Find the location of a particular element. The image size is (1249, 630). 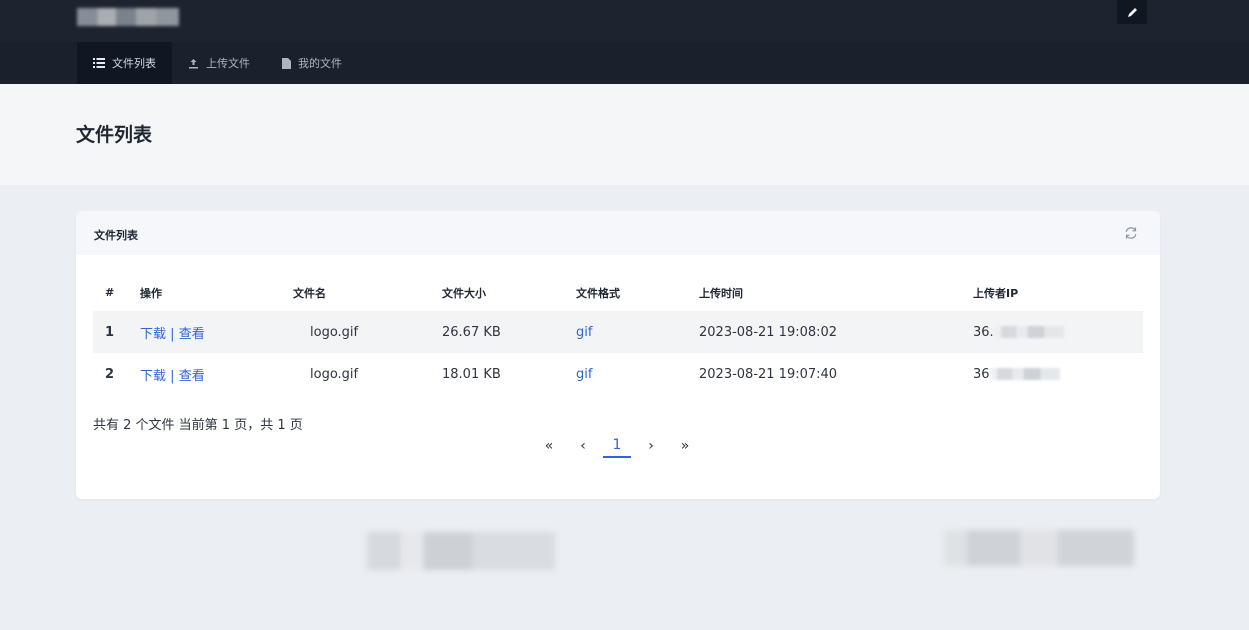

pagination-summary: 共有 2 个文件 当前第 1 页，共 1 页 is located at coordinates (198, 425).